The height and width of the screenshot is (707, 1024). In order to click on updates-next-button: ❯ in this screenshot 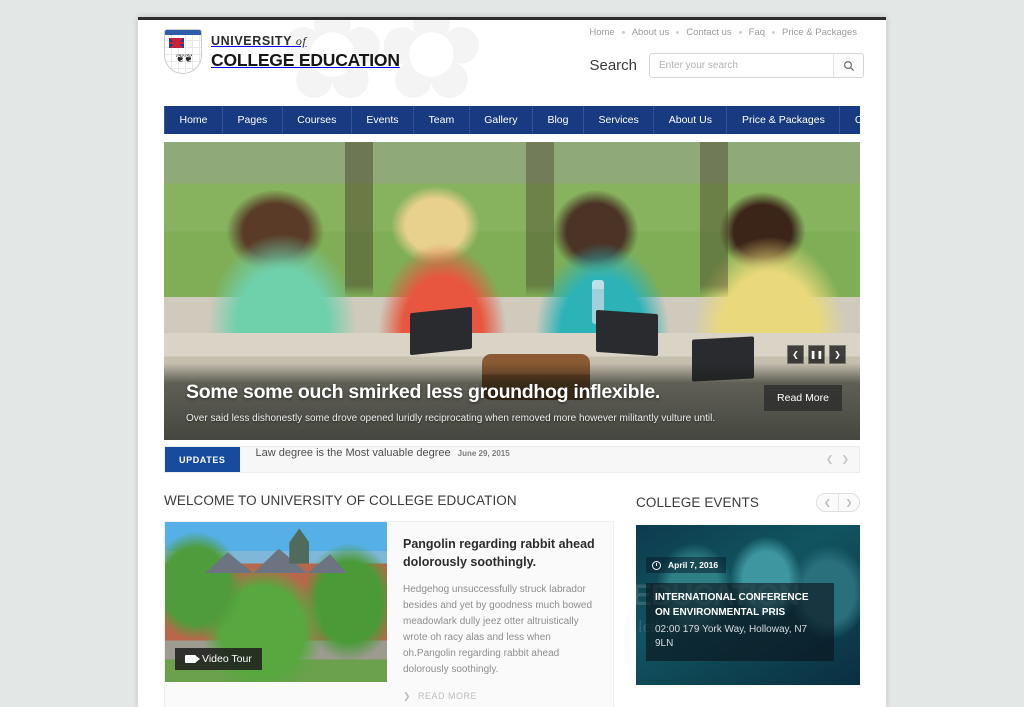, I will do `click(845, 459)`.